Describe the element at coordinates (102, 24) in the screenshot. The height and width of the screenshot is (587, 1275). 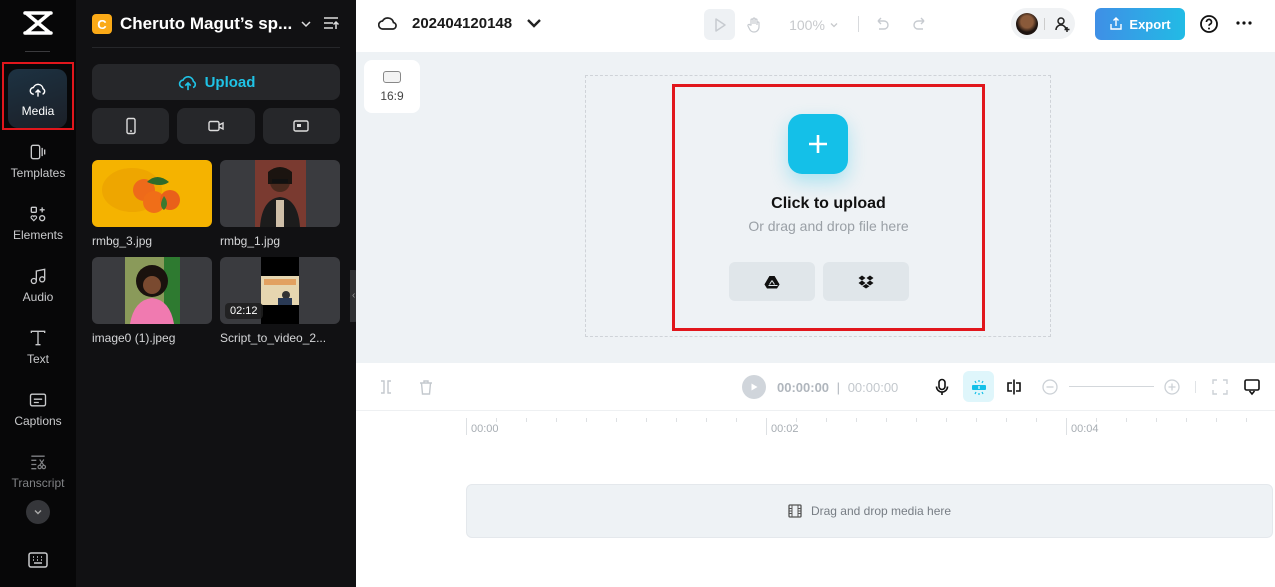
I see `workspace-badge: C` at that location.